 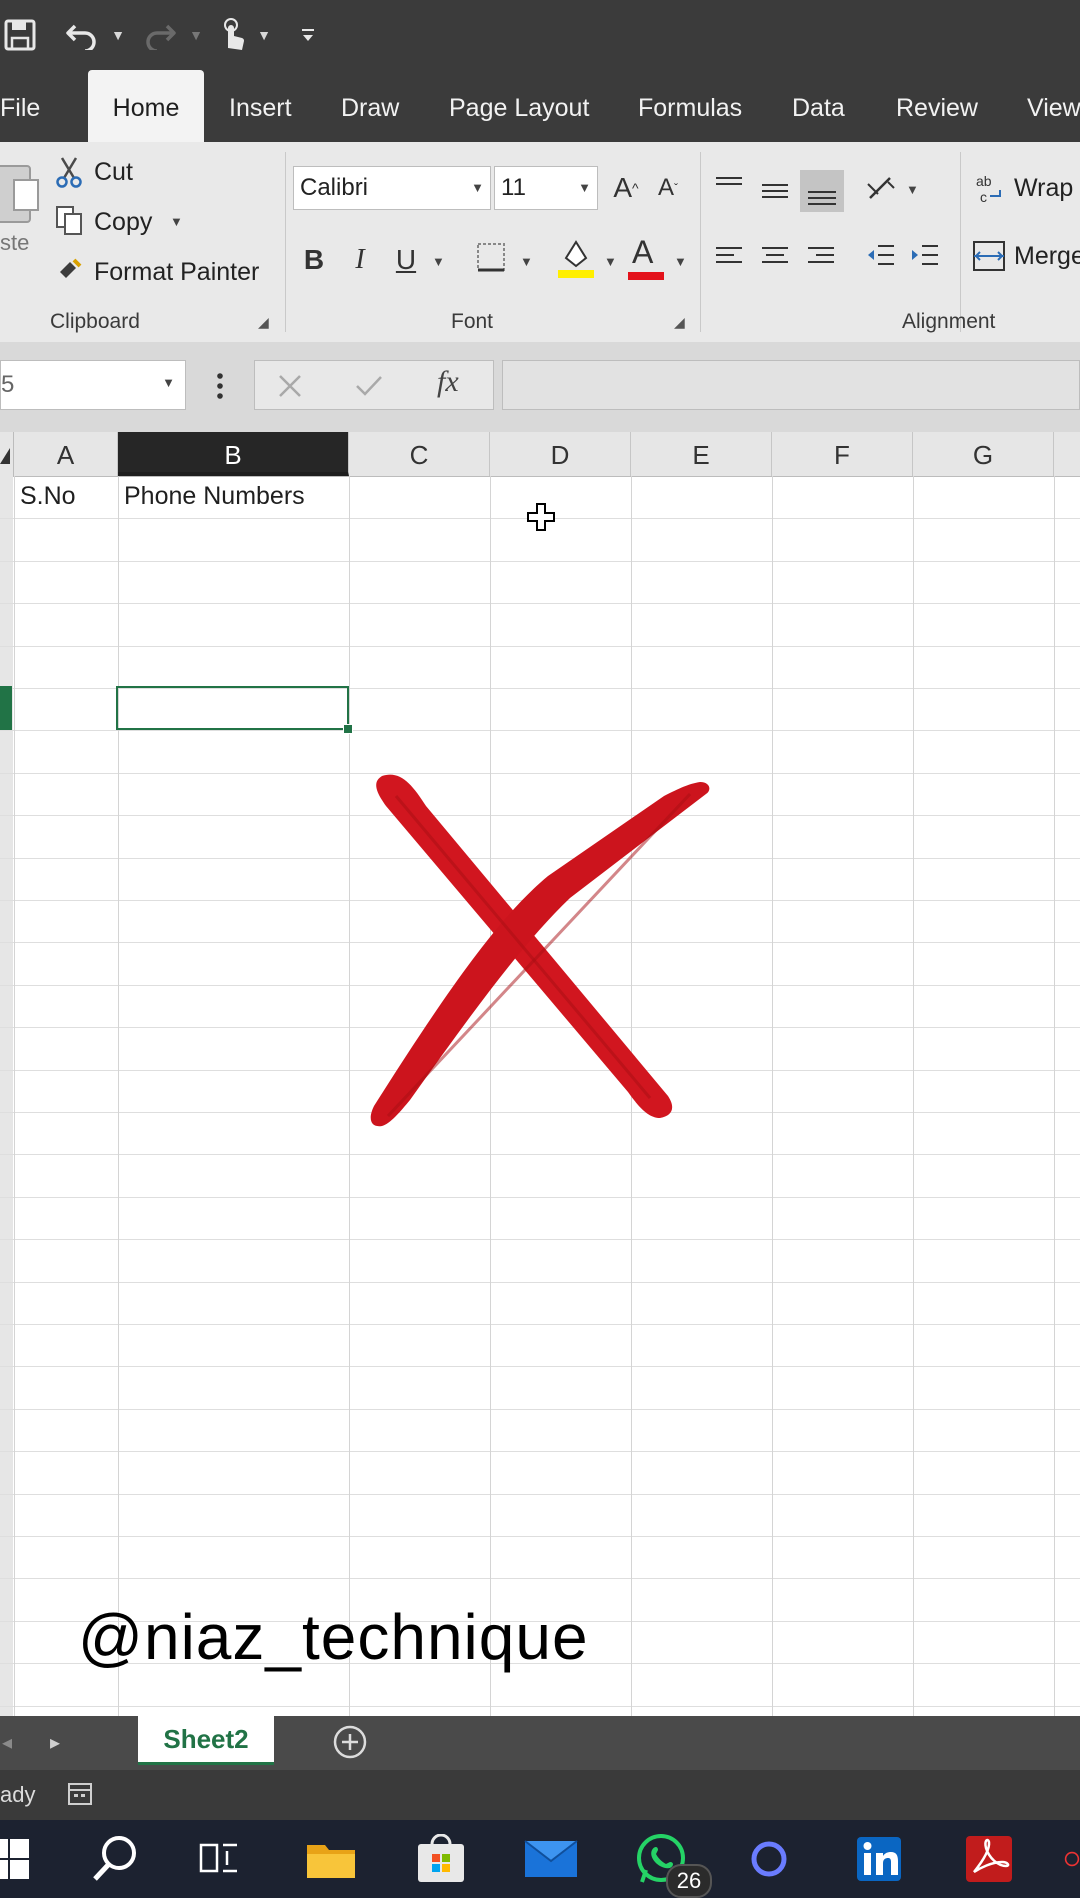 I want to click on touch-mode-icon, so click(x=232, y=35).